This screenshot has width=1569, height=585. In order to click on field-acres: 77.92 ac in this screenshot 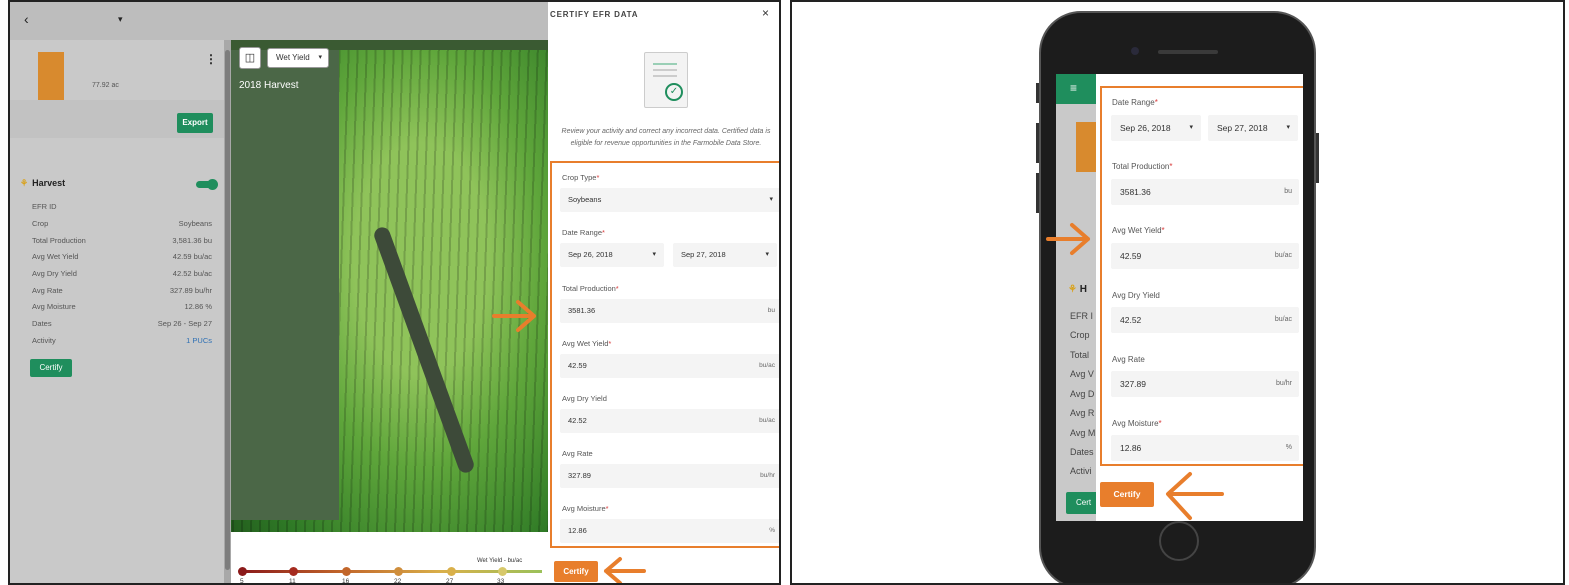, I will do `click(105, 85)`.